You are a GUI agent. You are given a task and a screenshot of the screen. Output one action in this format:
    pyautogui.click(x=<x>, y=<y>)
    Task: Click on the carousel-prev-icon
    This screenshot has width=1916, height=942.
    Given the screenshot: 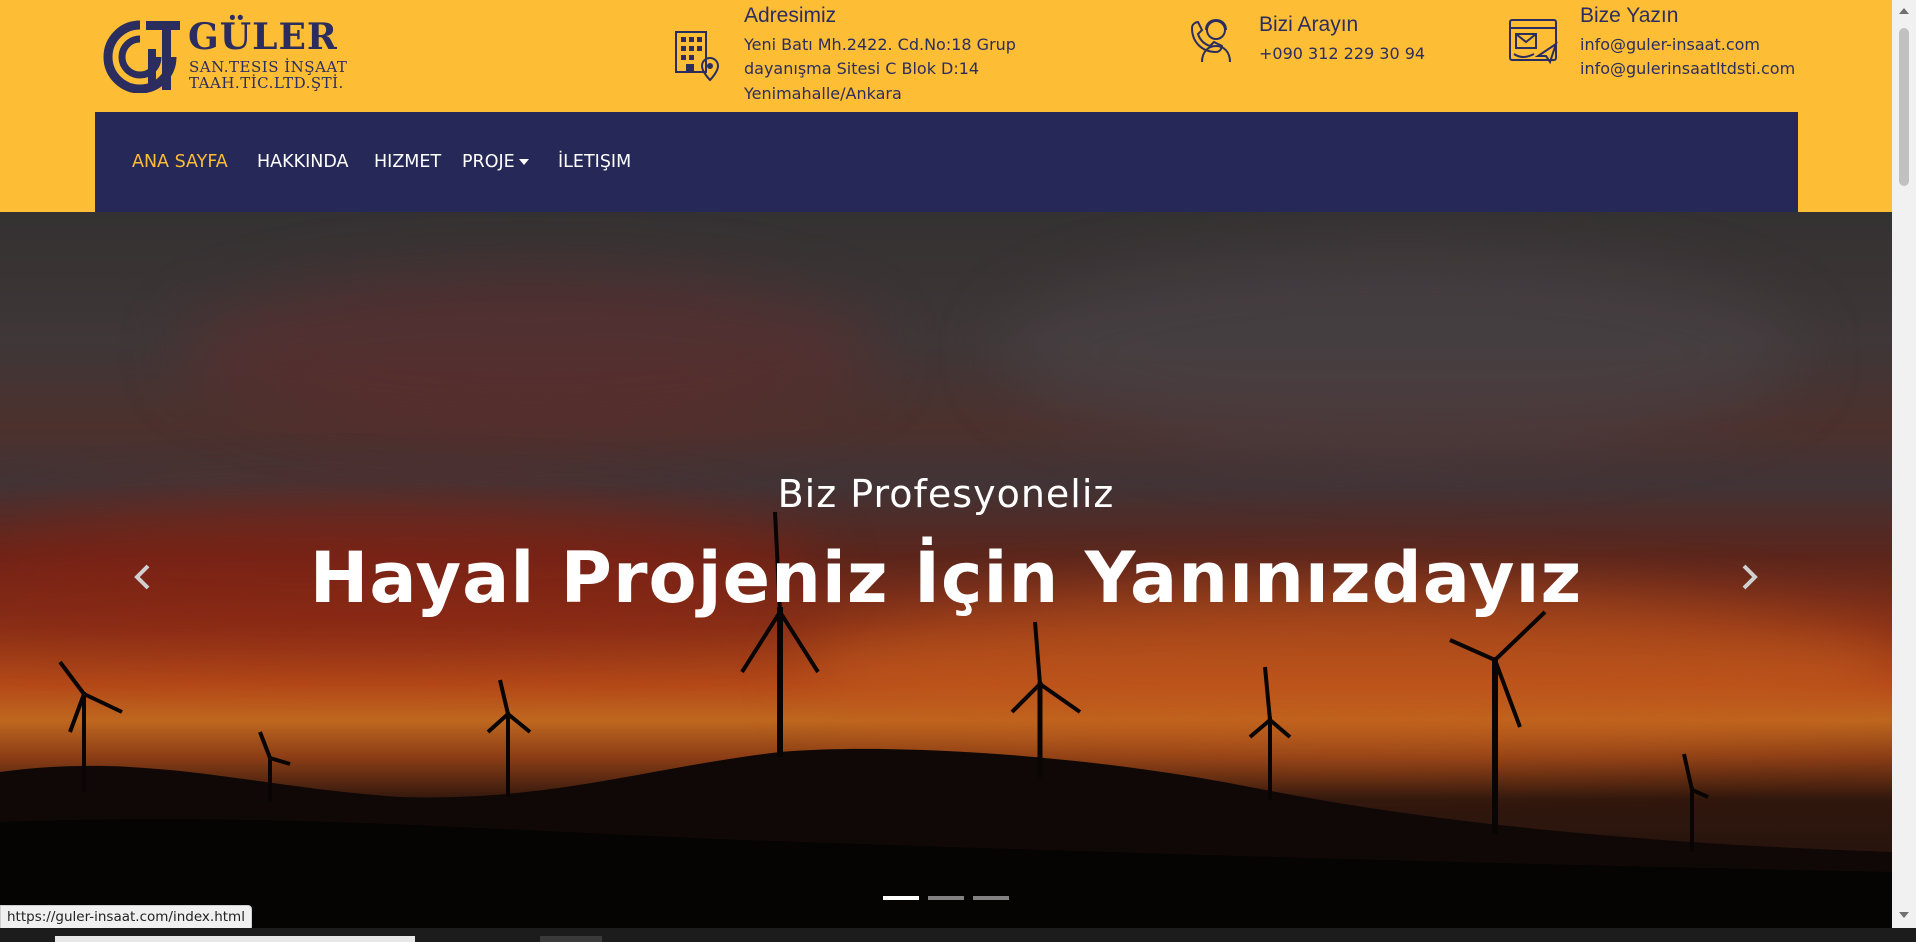 What is the action you would take?
    pyautogui.click(x=142, y=577)
    